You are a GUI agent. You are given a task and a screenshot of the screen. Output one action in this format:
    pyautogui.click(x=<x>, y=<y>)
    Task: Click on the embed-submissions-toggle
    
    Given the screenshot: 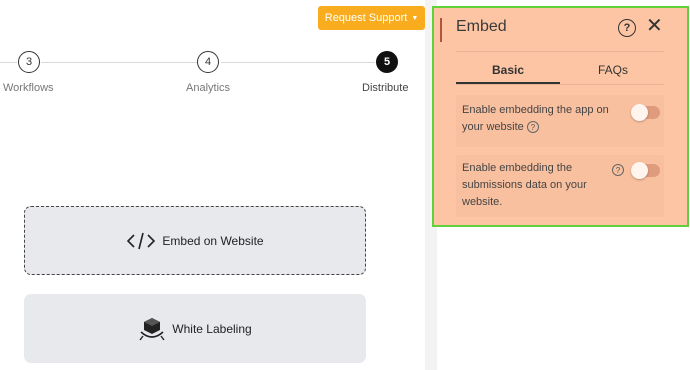 What is the action you would take?
    pyautogui.click(x=645, y=170)
    